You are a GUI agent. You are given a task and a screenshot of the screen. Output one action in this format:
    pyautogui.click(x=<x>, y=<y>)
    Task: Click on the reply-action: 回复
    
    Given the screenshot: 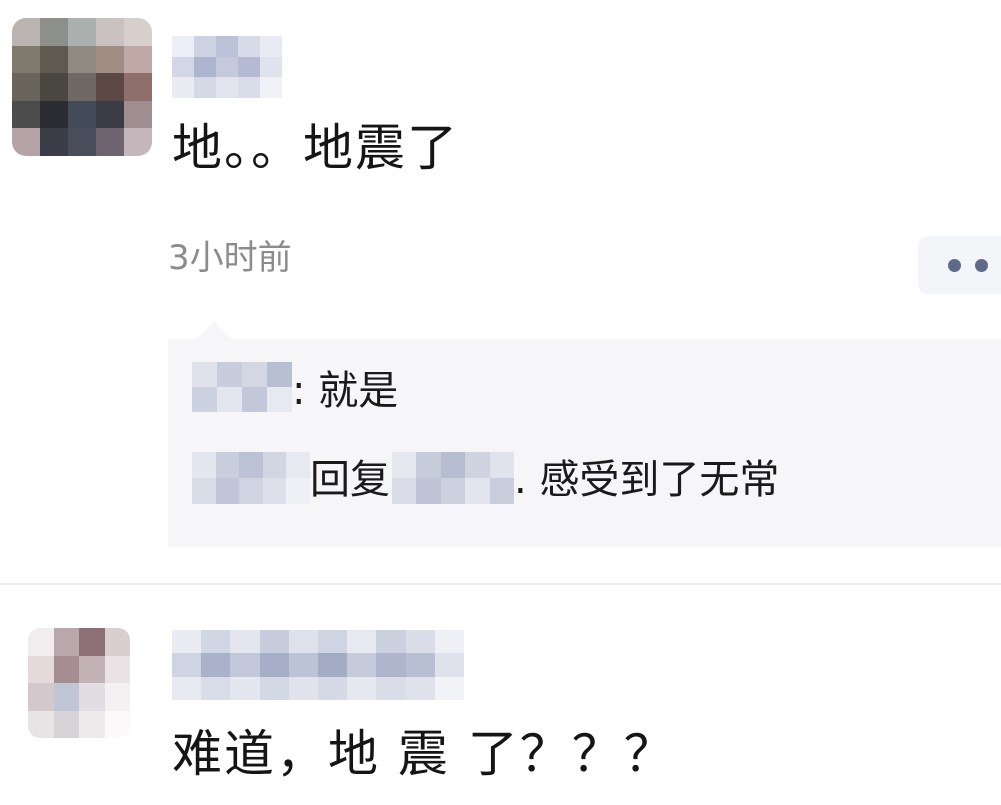 What is the action you would take?
    pyautogui.click(x=350, y=480)
    